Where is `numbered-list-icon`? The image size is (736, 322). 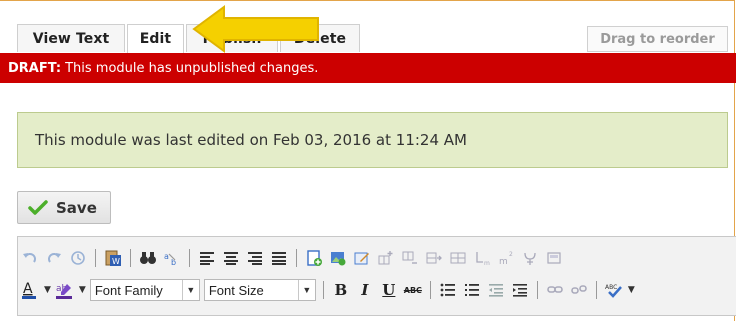 numbered-list-icon is located at coordinates (472, 290).